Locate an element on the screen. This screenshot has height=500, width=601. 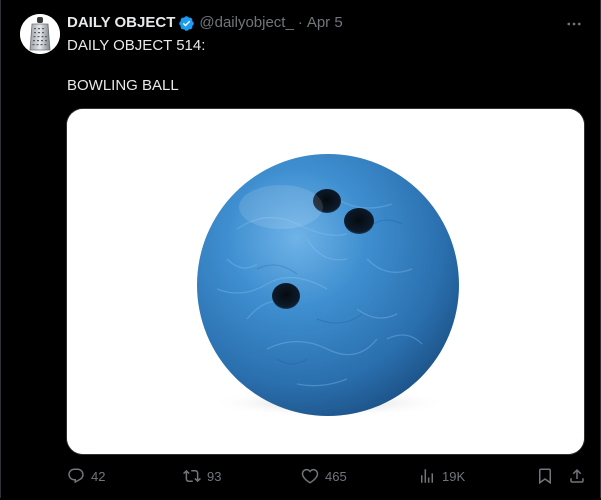
bookmark-icon is located at coordinates (545, 476).